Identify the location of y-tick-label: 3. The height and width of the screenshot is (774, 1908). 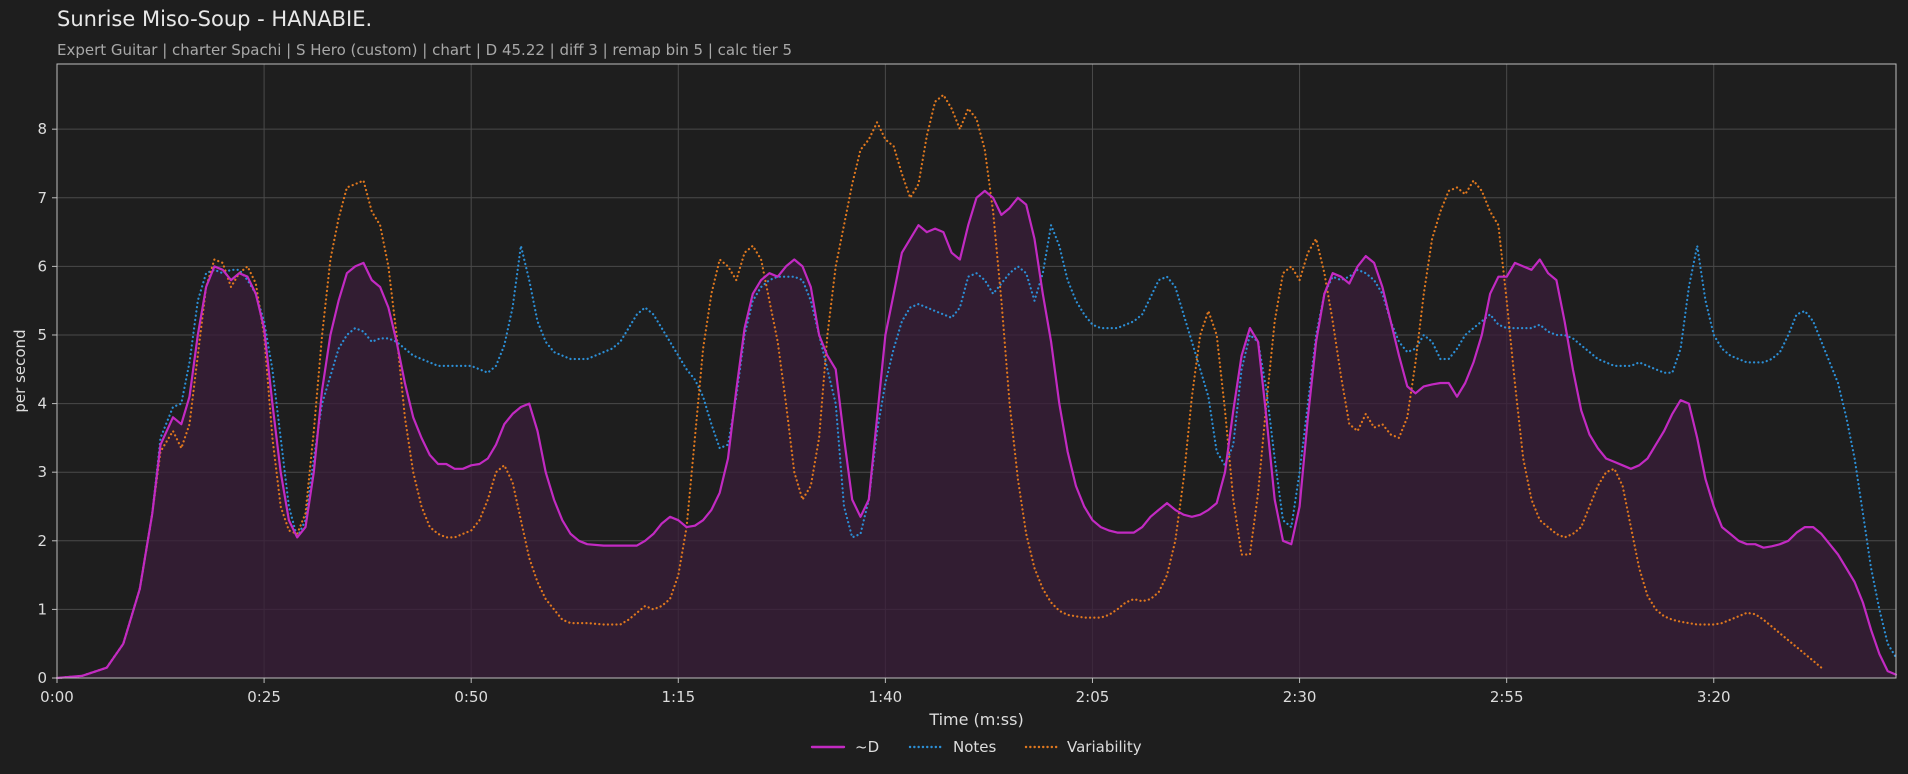
(42, 472).